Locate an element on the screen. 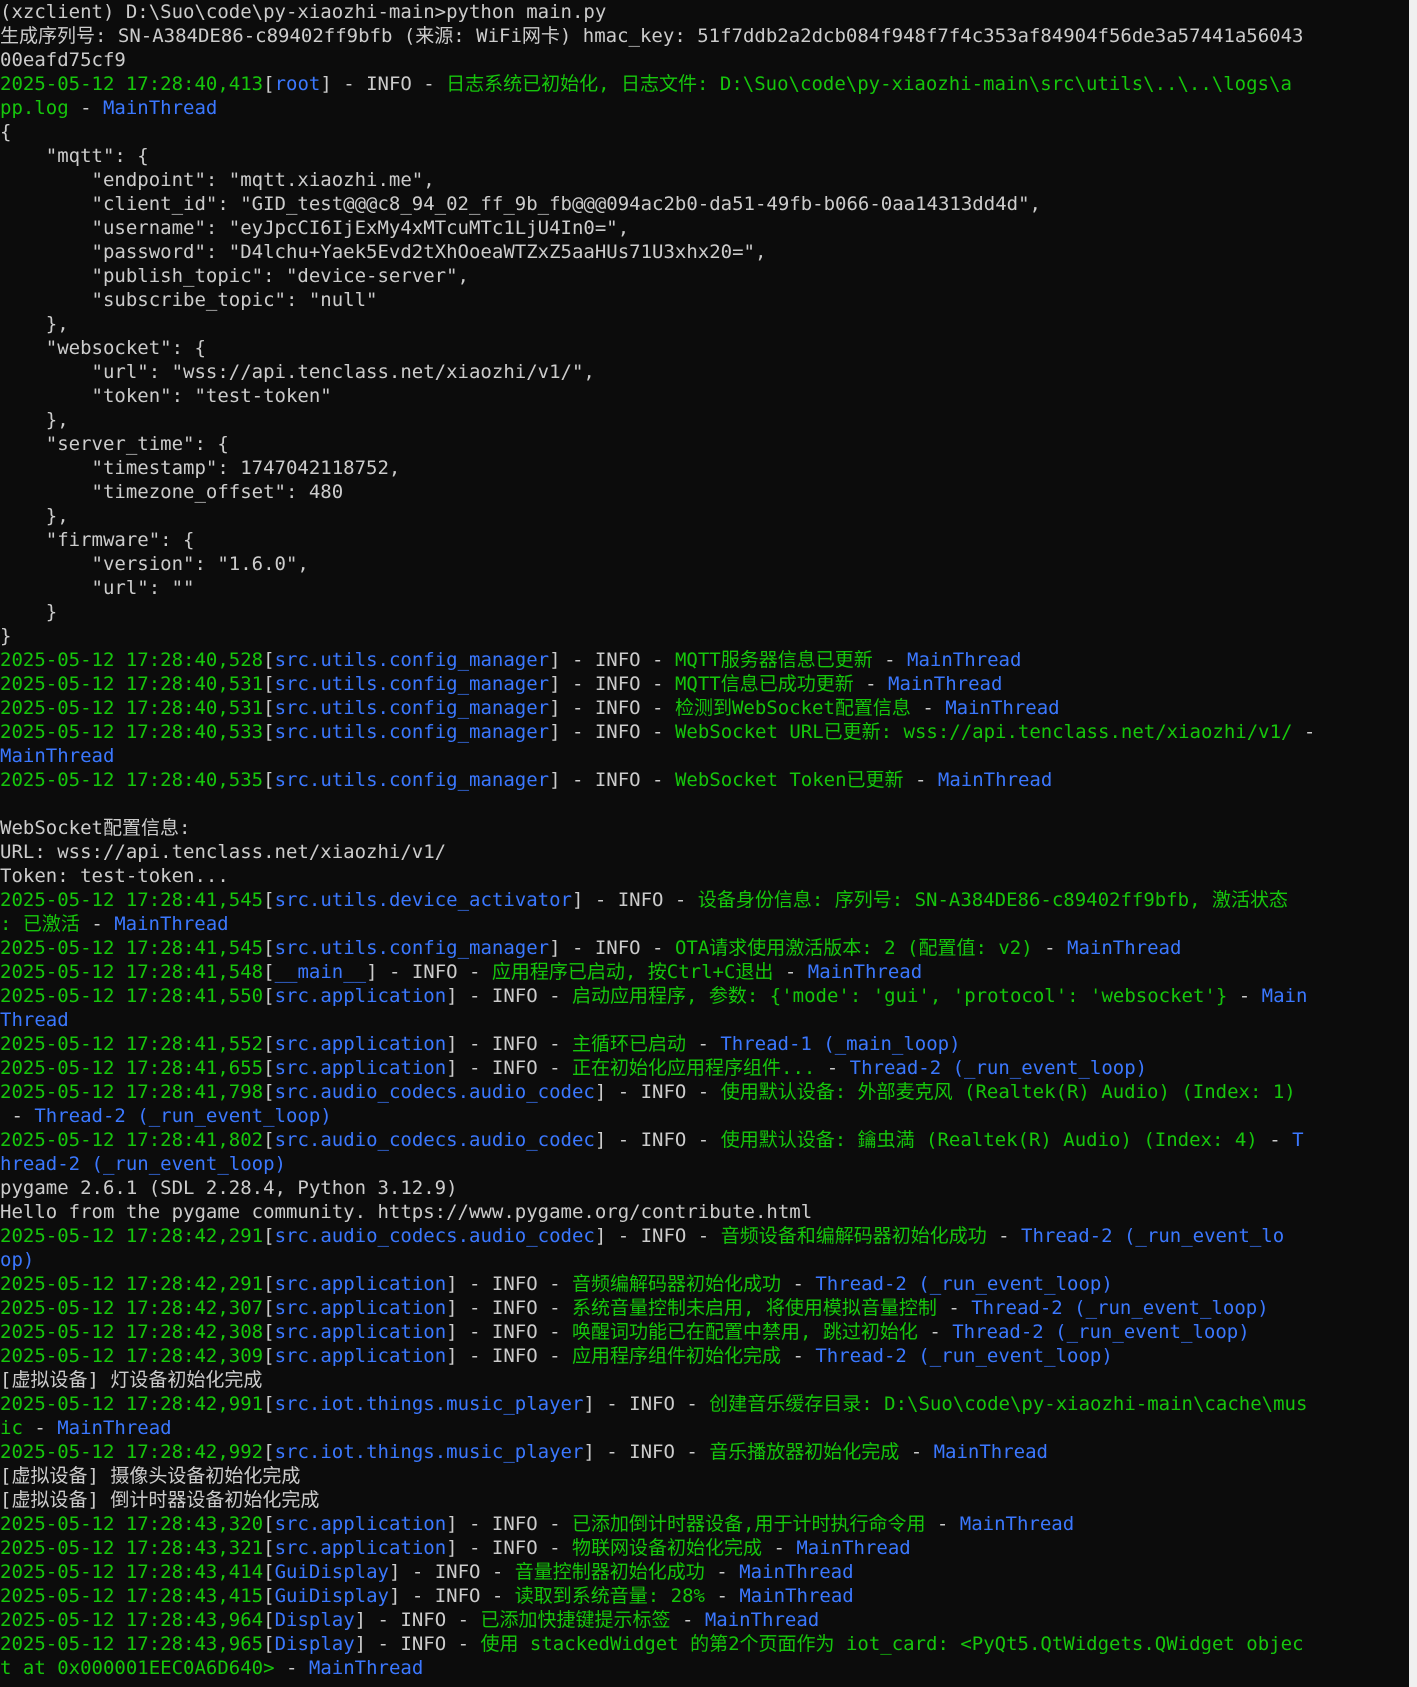 The width and height of the screenshot is (1417, 1687). scrollbar is located at coordinates (1413, 843).